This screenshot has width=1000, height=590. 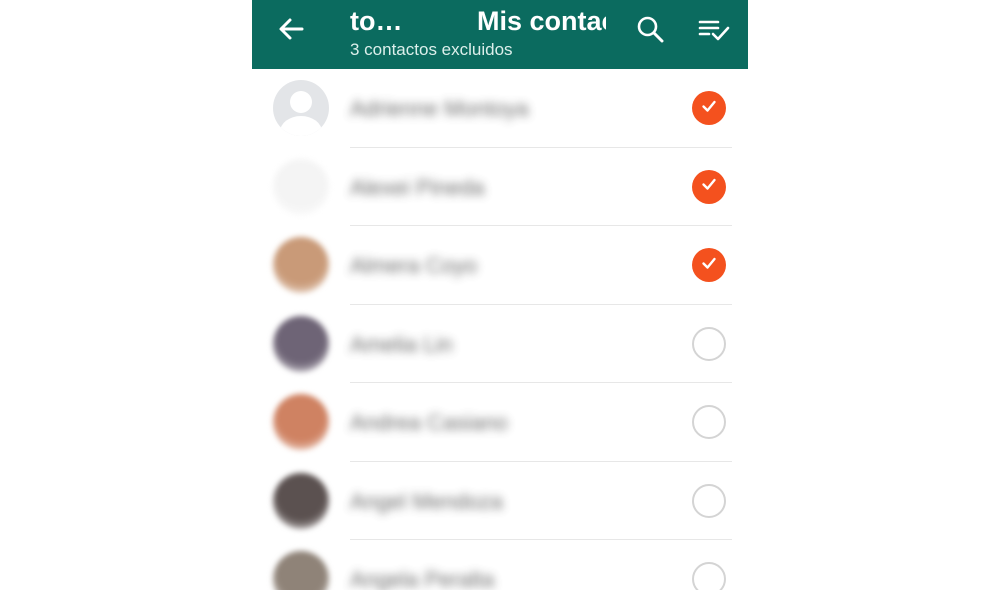 What do you see at coordinates (429, 422) in the screenshot?
I see `contact-name: Andrea Casiano` at bounding box center [429, 422].